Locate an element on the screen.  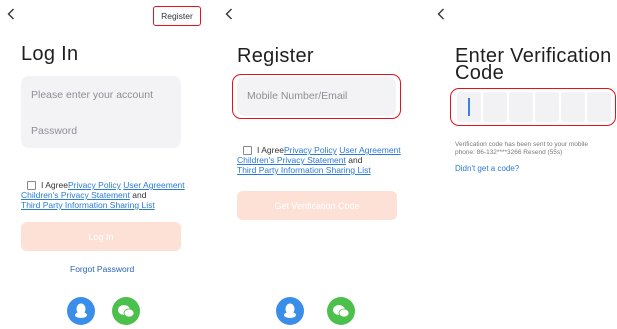
code-sent-line2: phone: 86-132****3266 Resend (55s) is located at coordinates (509, 152).